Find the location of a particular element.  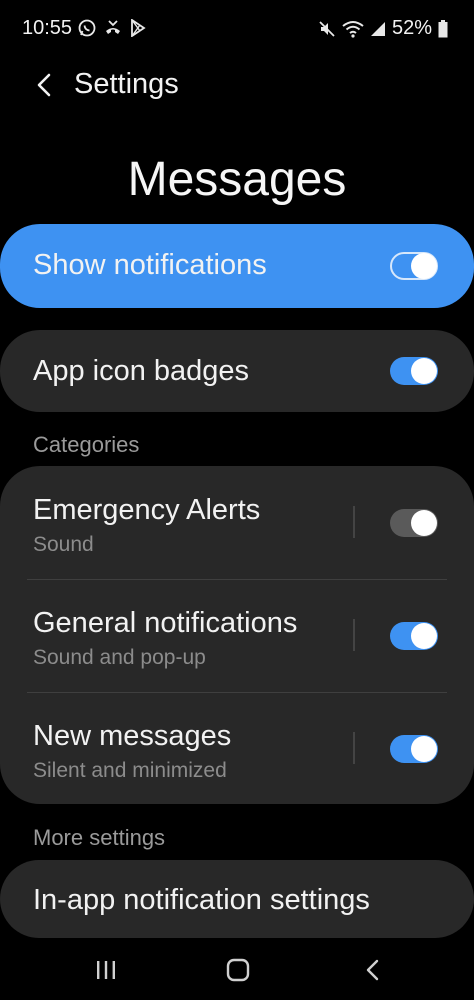

more-settings-section-label: More settings is located at coordinates (99, 837).